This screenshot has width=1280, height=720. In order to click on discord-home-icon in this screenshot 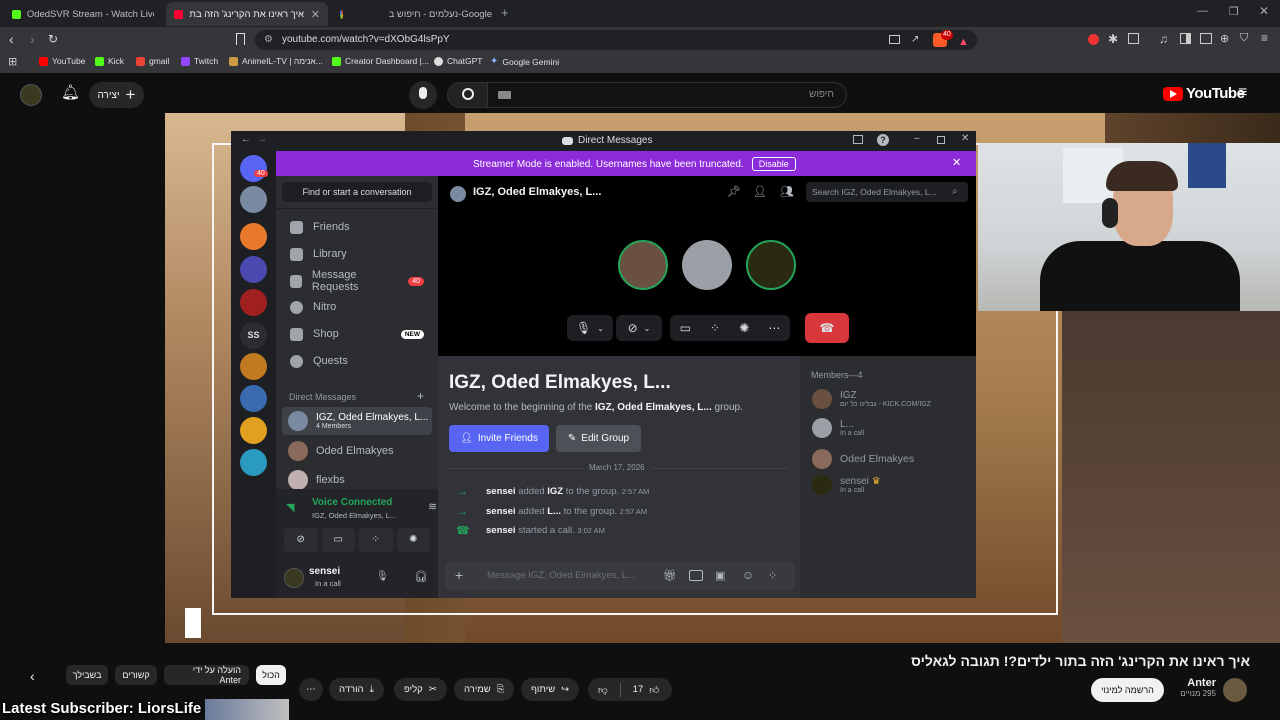, I will do `click(253, 168)`.